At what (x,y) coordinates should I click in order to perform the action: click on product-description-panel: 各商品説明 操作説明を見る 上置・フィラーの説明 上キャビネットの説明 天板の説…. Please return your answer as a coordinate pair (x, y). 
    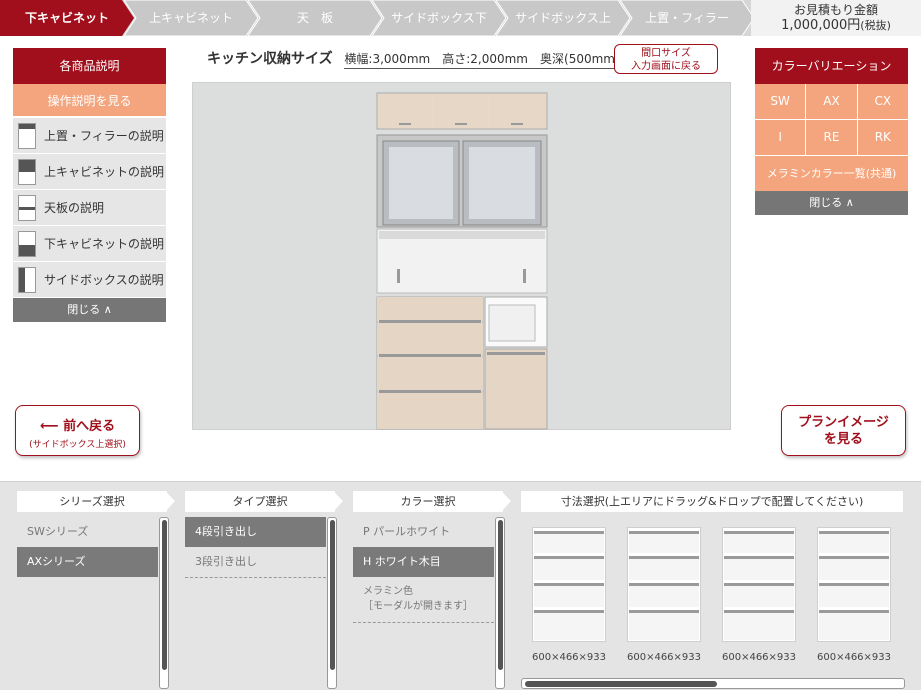
    Looking at the image, I should click on (89, 185).